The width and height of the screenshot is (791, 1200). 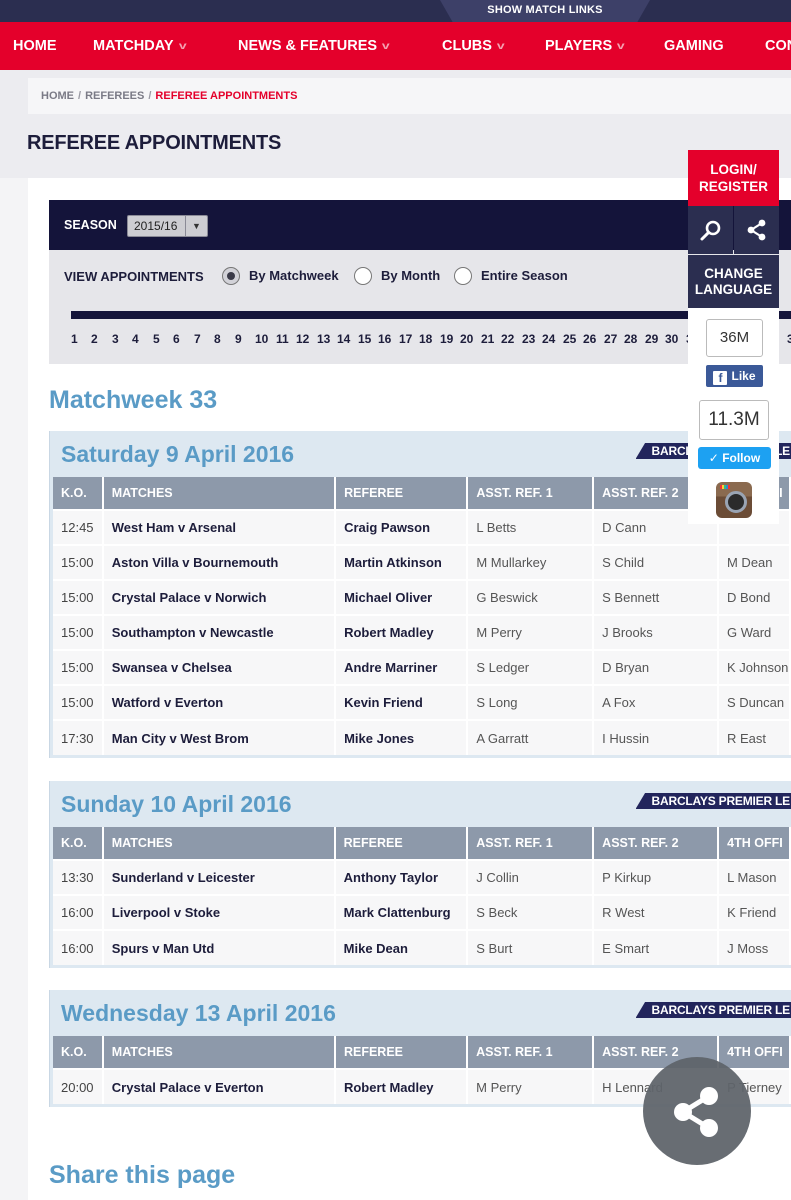 I want to click on nav-item-more: CON, so click(x=778, y=46).